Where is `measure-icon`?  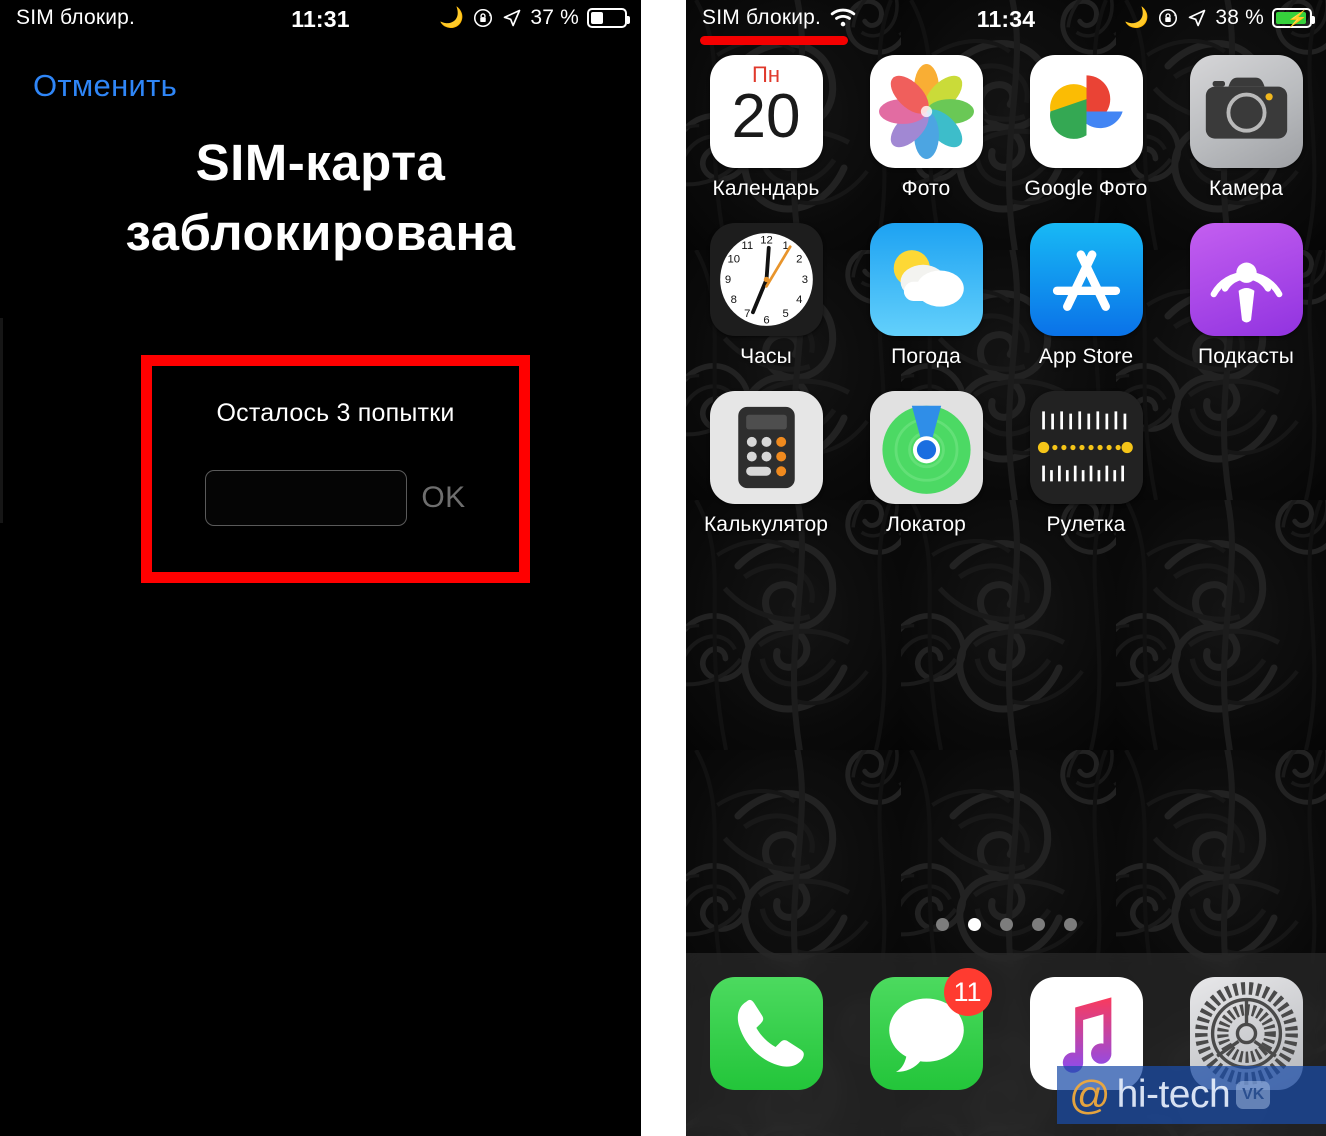 measure-icon is located at coordinates (1086, 447).